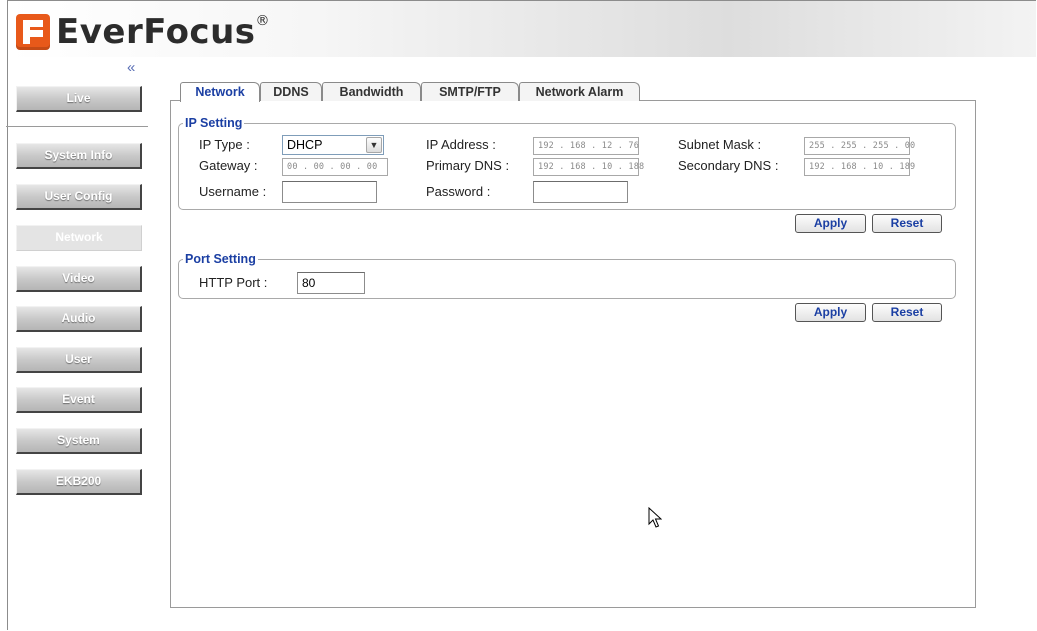 The height and width of the screenshot is (631, 1037). I want to click on port-reset-button: Reset, so click(907, 312).